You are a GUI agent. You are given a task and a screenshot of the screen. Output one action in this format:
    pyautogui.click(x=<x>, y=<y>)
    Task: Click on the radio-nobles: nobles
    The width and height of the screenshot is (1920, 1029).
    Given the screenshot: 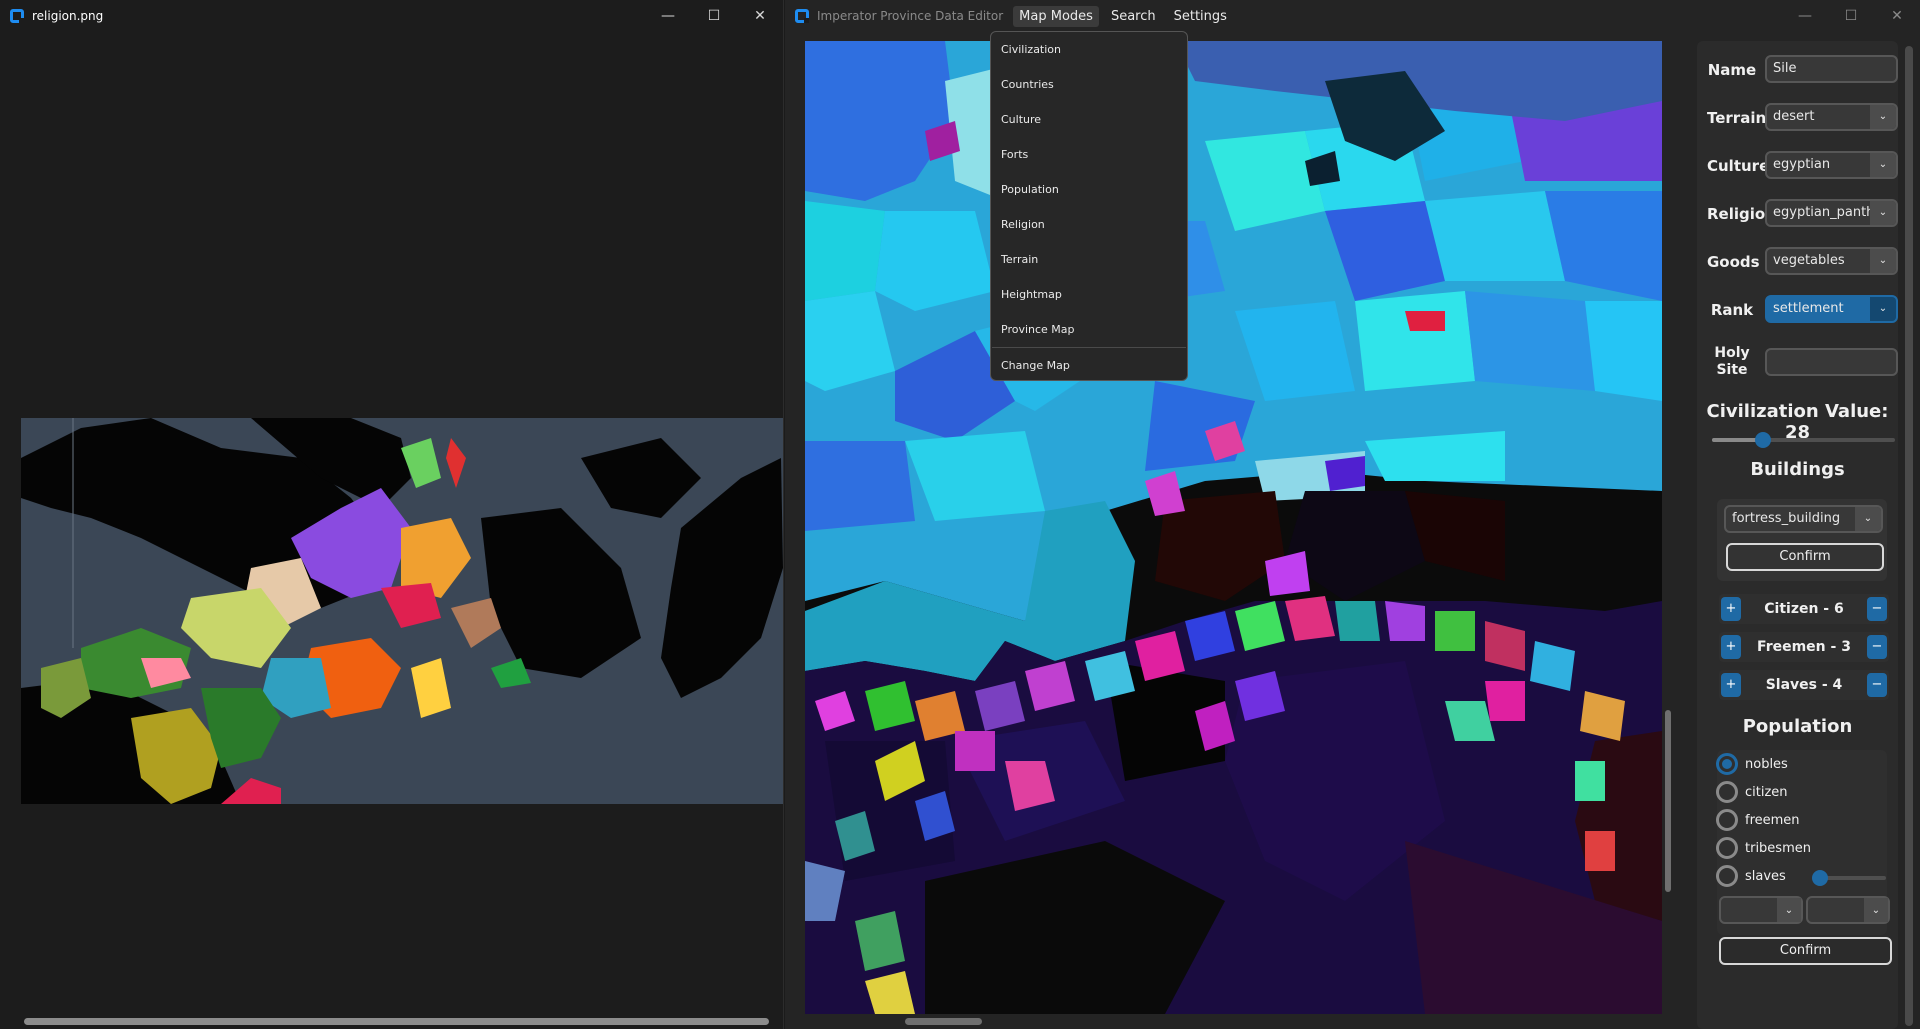 What is the action you would take?
    pyautogui.click(x=1752, y=764)
    